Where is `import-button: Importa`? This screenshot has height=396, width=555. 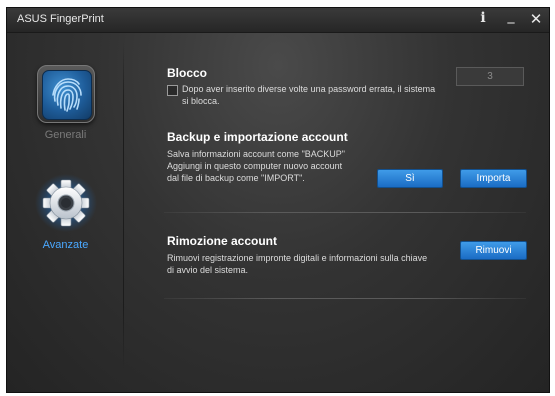
import-button: Importa is located at coordinates (493, 178).